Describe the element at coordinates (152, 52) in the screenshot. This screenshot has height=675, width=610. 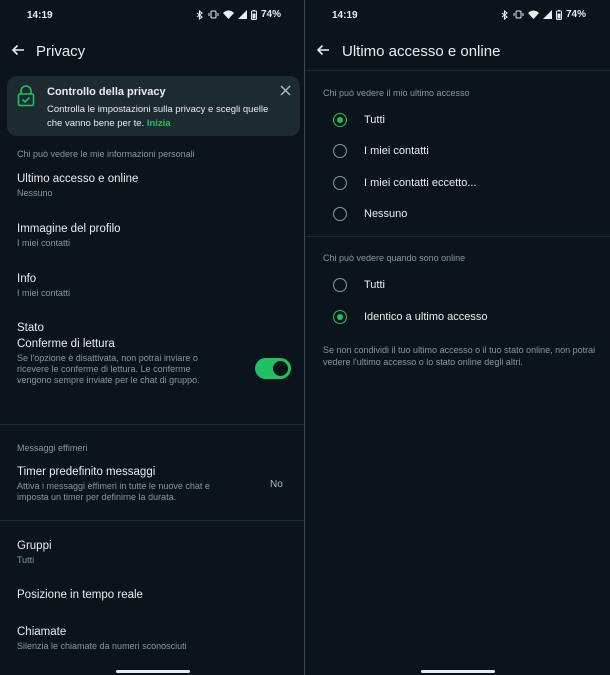
I see `app-bar: Privacy` at that location.